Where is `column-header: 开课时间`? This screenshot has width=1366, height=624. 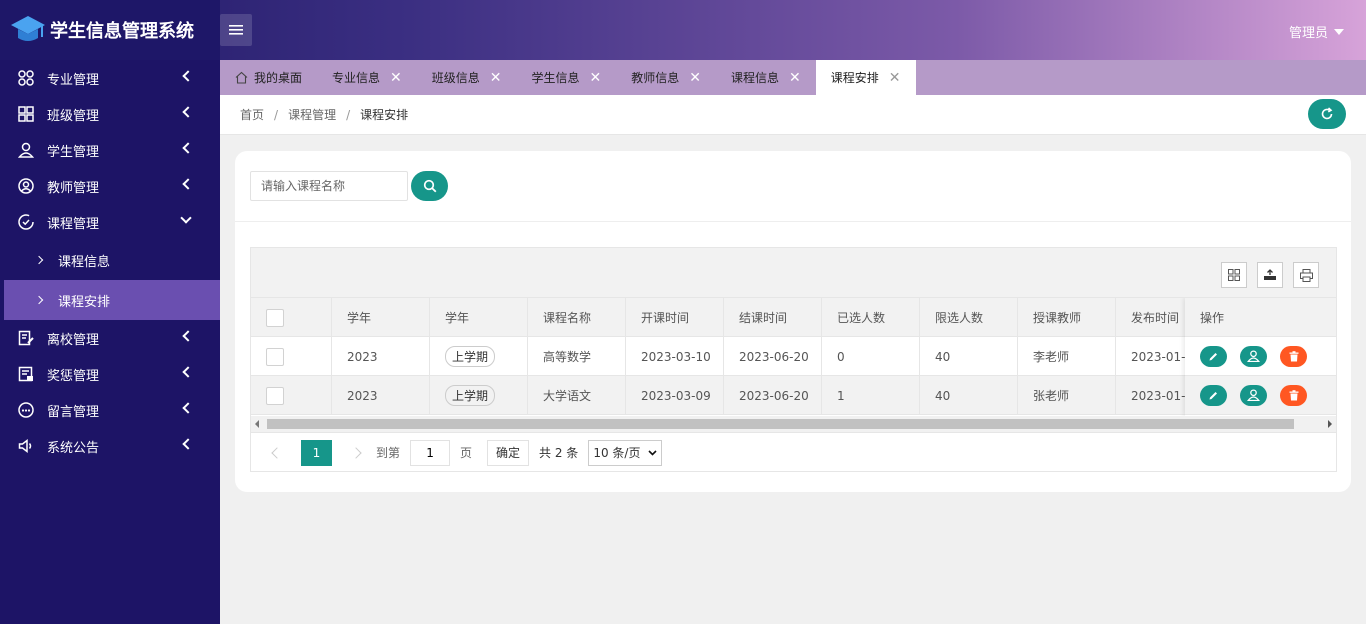 column-header: 开课时间 is located at coordinates (675, 317).